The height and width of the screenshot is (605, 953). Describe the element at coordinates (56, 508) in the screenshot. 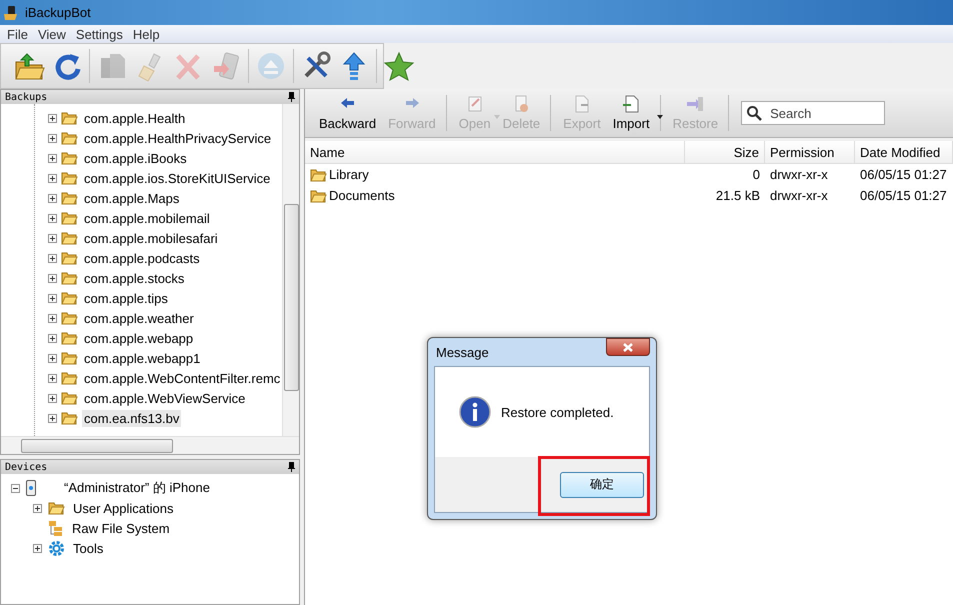

I see `open-folder-icon` at that location.